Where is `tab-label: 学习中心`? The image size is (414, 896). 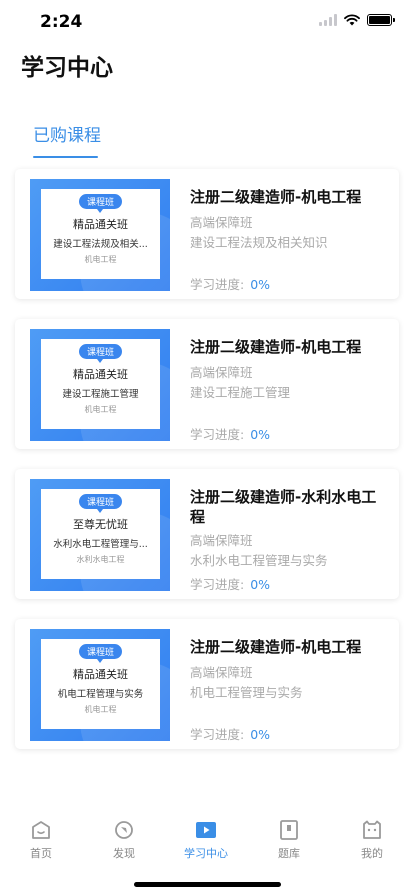 tab-label: 学习中心 is located at coordinates (206, 853).